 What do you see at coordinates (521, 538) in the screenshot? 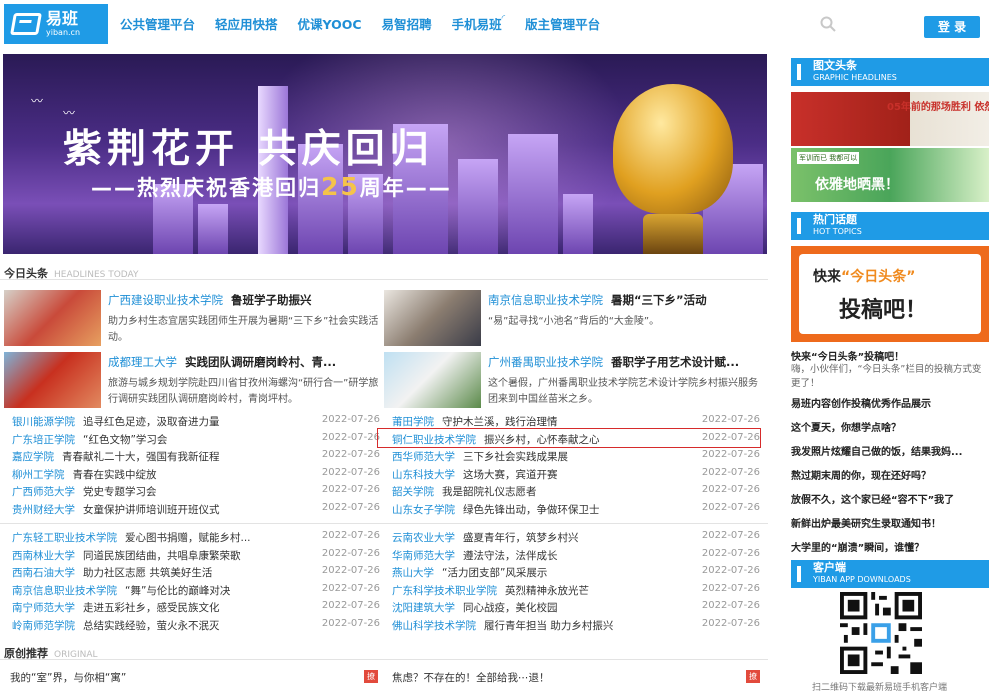
I see `list-item-title: 盛夏青年行，筑梦乡村兴` at bounding box center [521, 538].